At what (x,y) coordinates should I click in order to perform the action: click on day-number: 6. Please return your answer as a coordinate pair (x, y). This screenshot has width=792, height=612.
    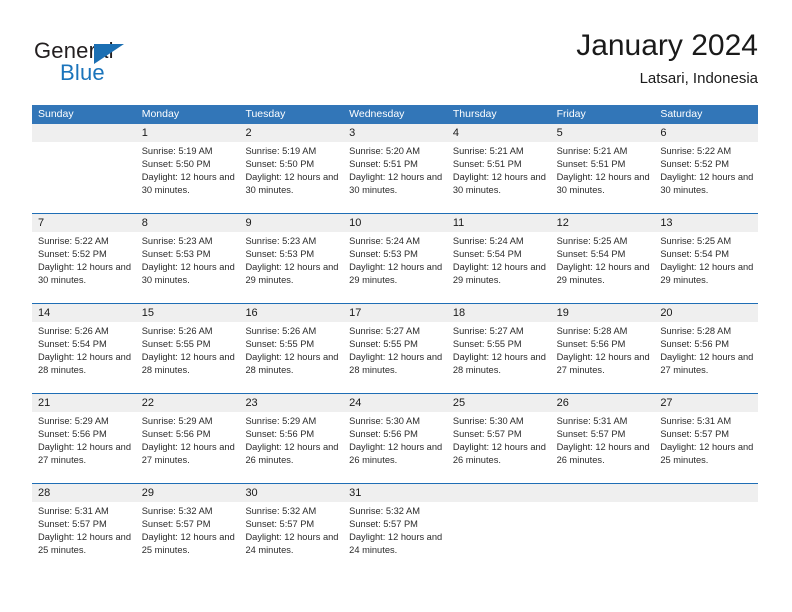
    Looking at the image, I should click on (706, 133).